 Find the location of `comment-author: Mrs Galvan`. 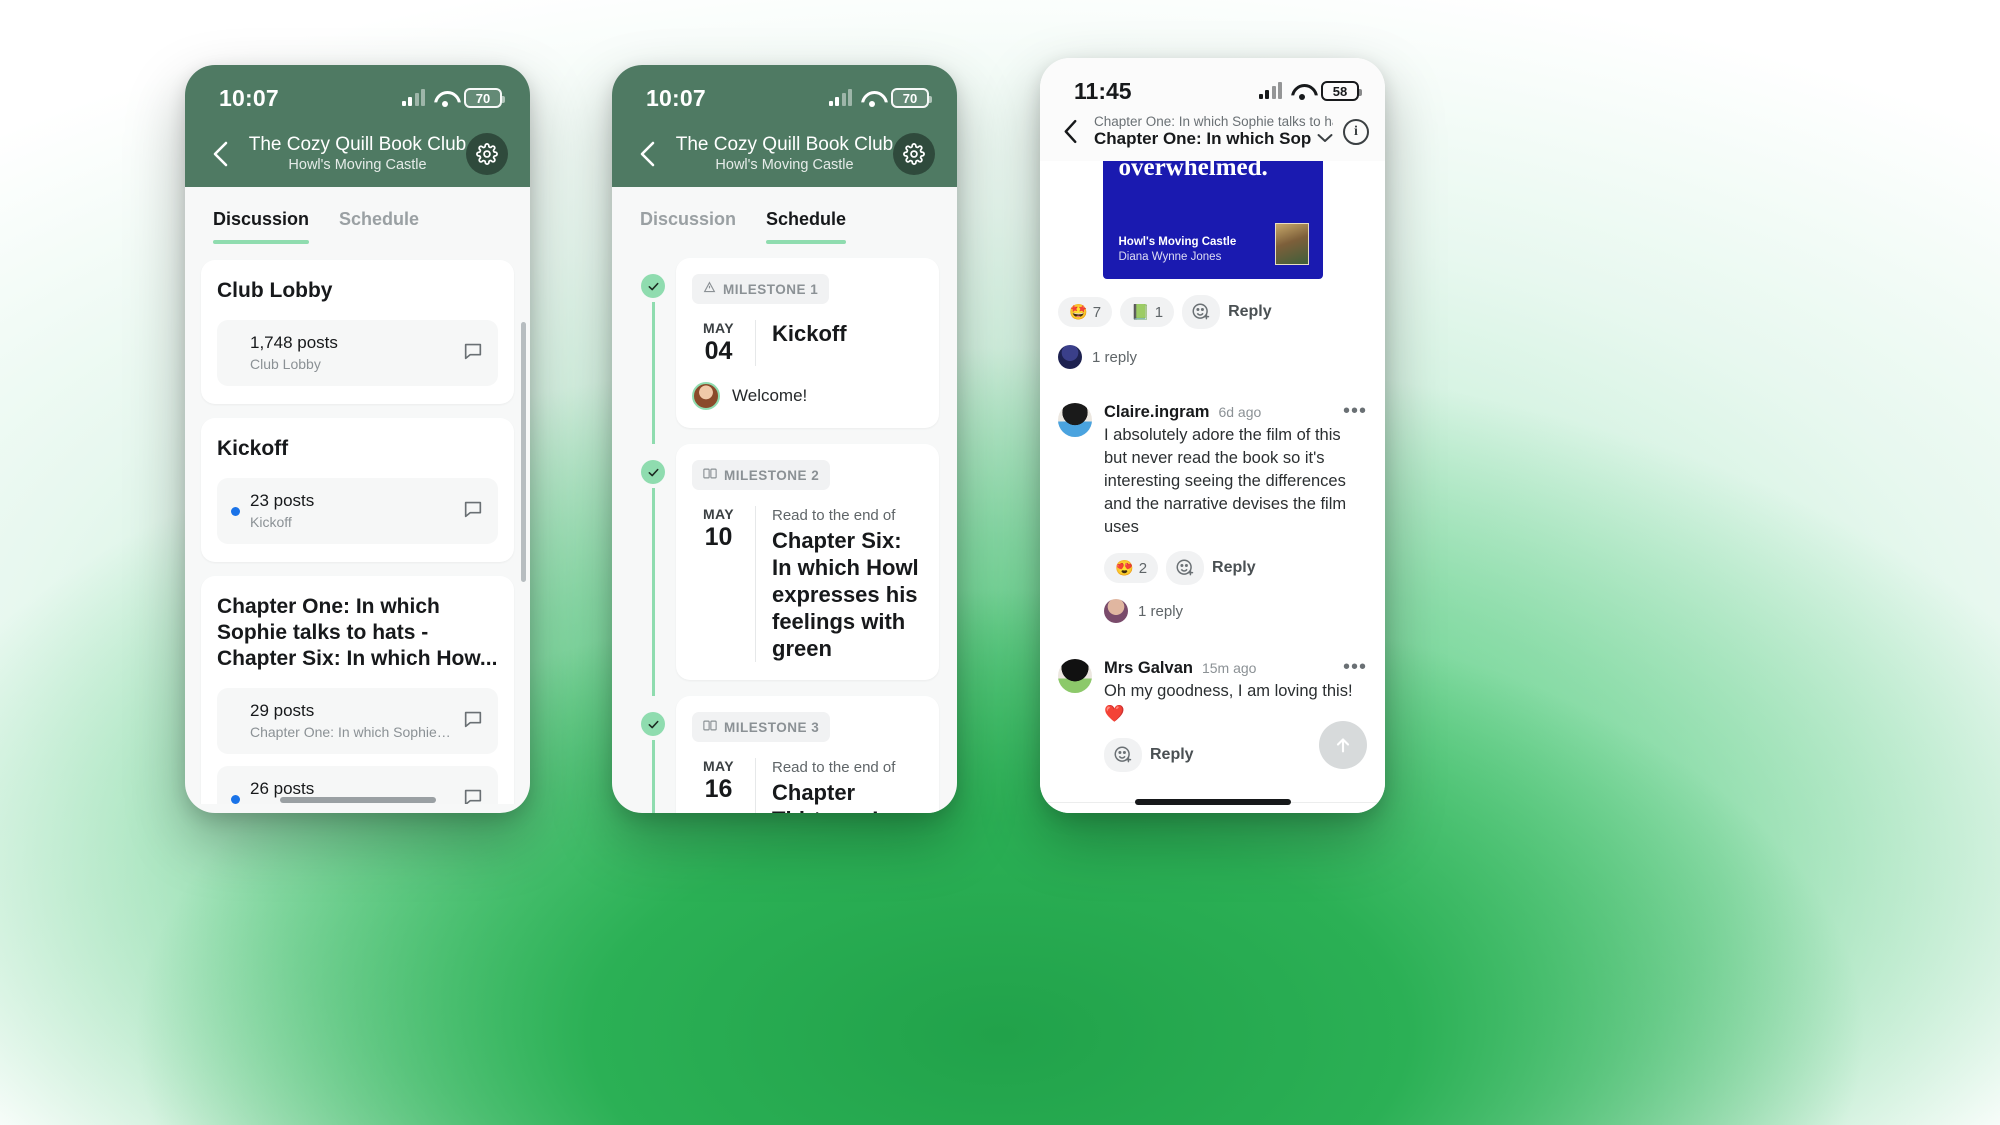

comment-author: Mrs Galvan is located at coordinates (1148, 668).